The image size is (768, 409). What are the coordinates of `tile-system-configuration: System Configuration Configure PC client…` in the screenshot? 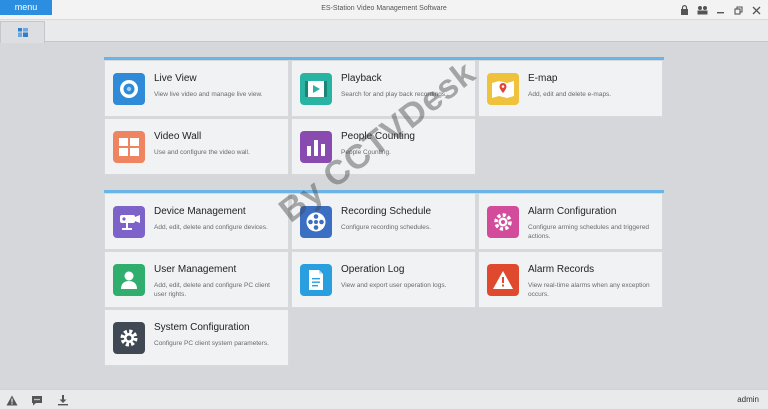 It's located at (196, 337).